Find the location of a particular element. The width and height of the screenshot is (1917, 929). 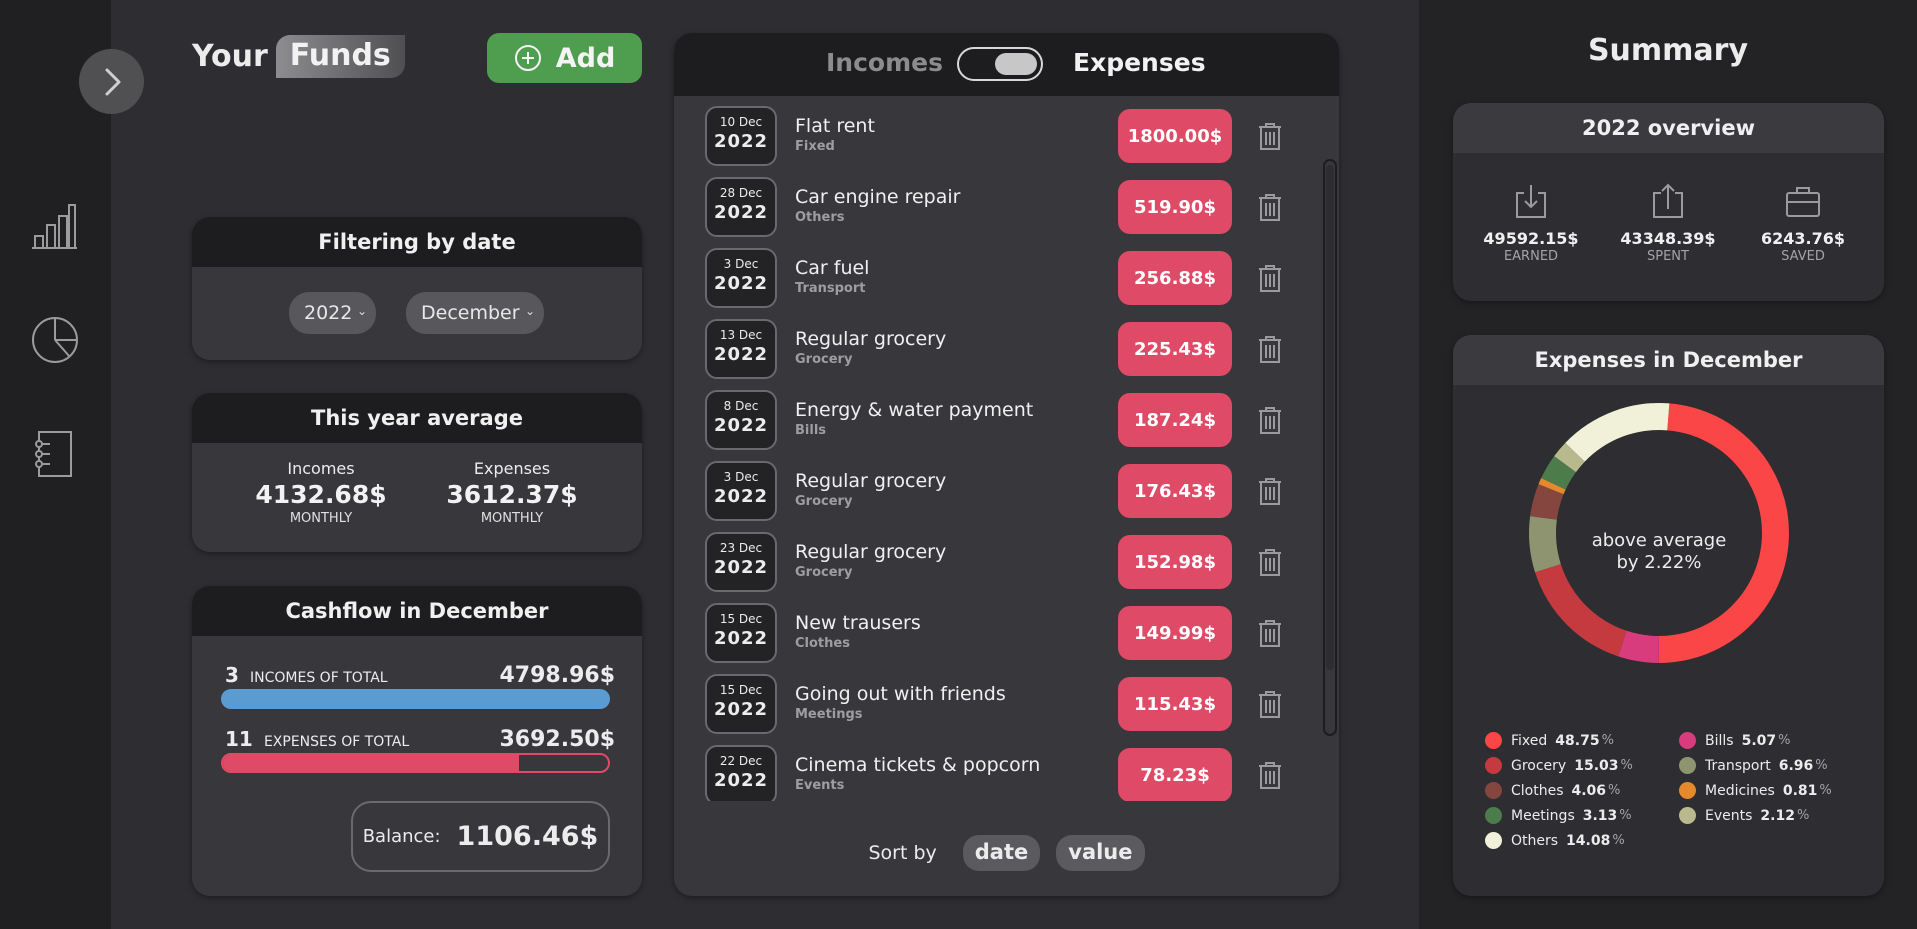

legend-item: Grocery 15.03% is located at coordinates (1559, 765).